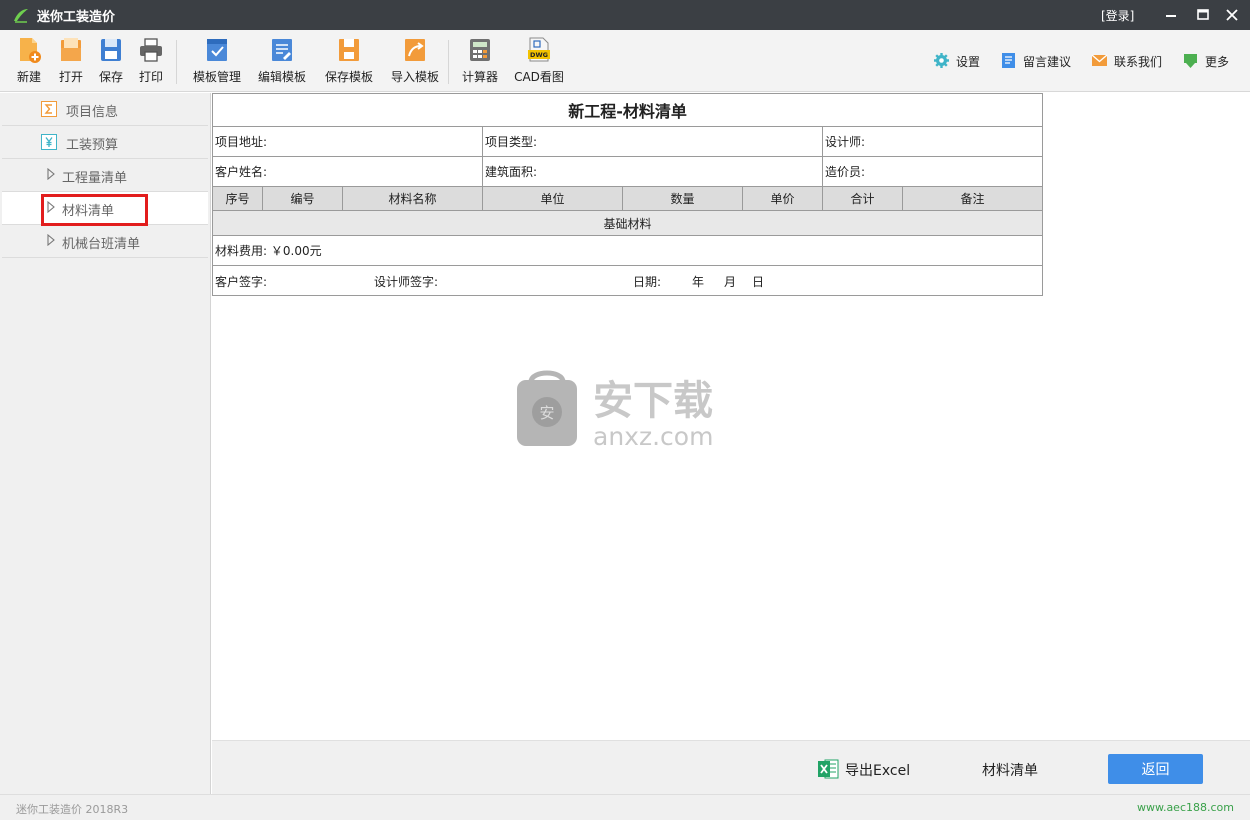 The height and width of the screenshot is (820, 1250). What do you see at coordinates (1129, 61) in the screenshot?
I see `contact-us-button: 联系我们` at bounding box center [1129, 61].